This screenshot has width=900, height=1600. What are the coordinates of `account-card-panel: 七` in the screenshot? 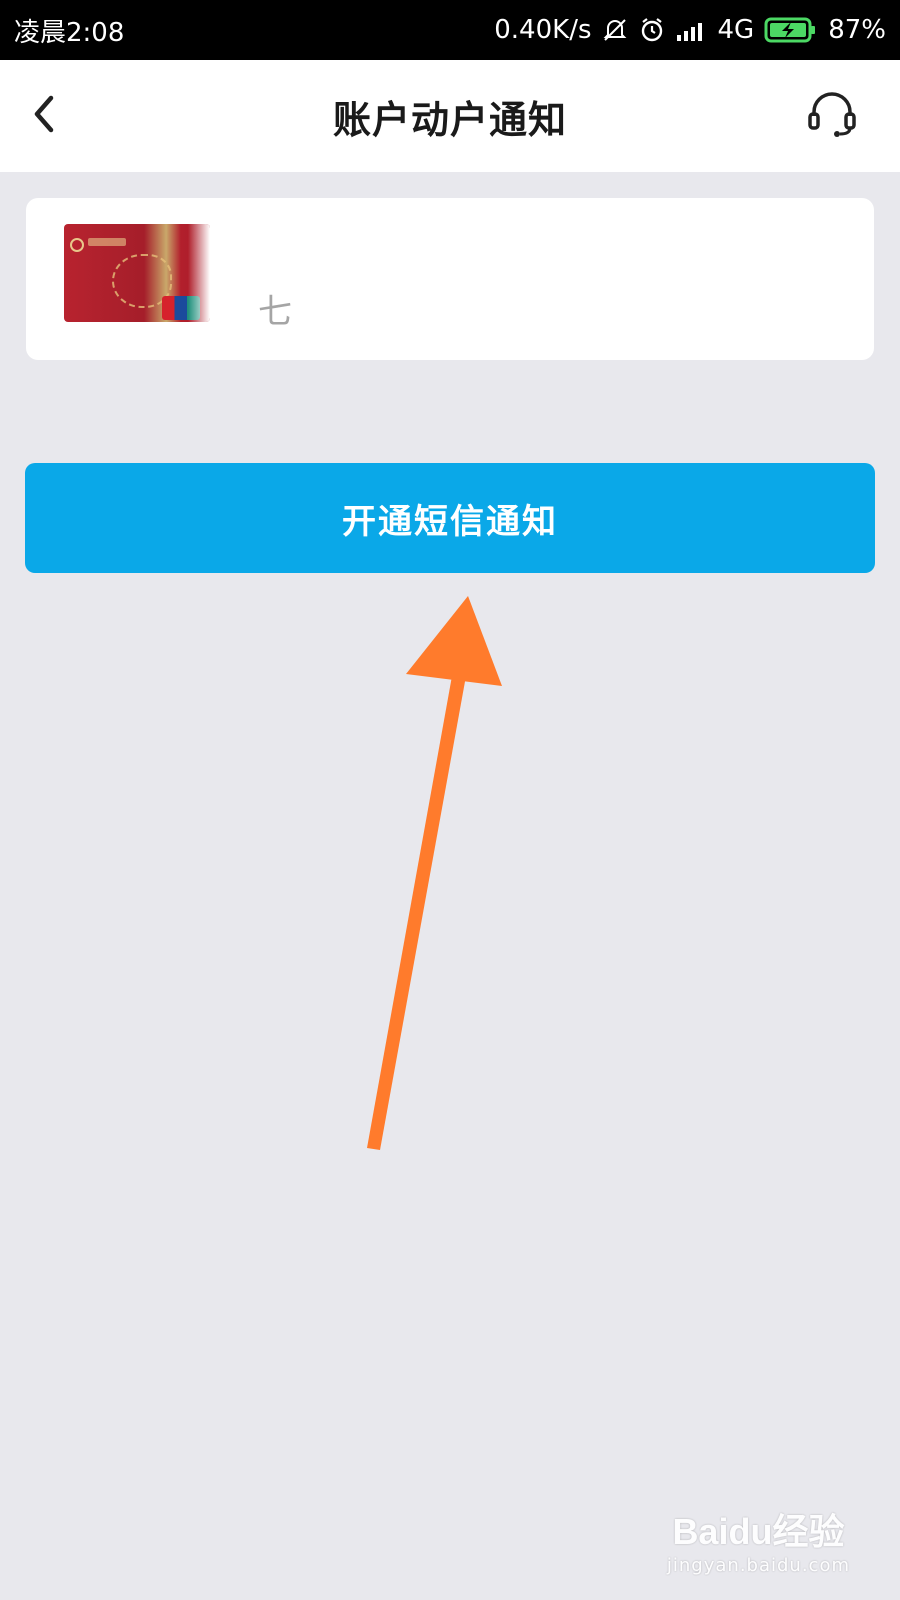 It's located at (450, 279).